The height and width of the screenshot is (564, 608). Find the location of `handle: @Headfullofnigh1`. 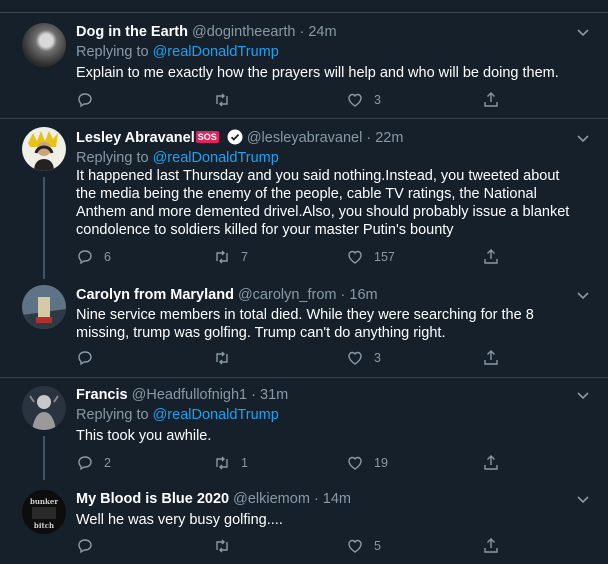

handle: @Headfullofnigh1 is located at coordinates (190, 395).